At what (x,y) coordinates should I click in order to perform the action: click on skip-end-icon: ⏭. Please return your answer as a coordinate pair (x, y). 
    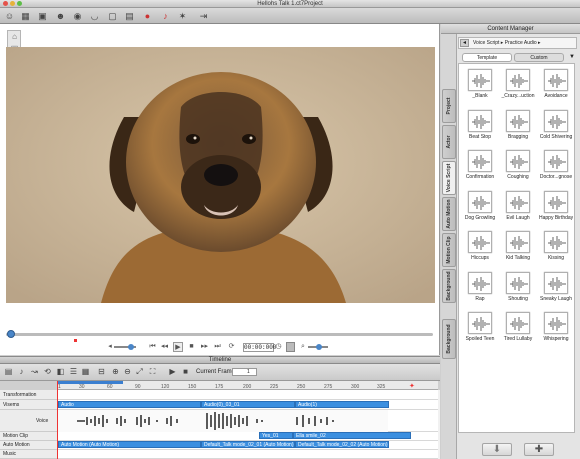
    Looking at the image, I should click on (217, 347).